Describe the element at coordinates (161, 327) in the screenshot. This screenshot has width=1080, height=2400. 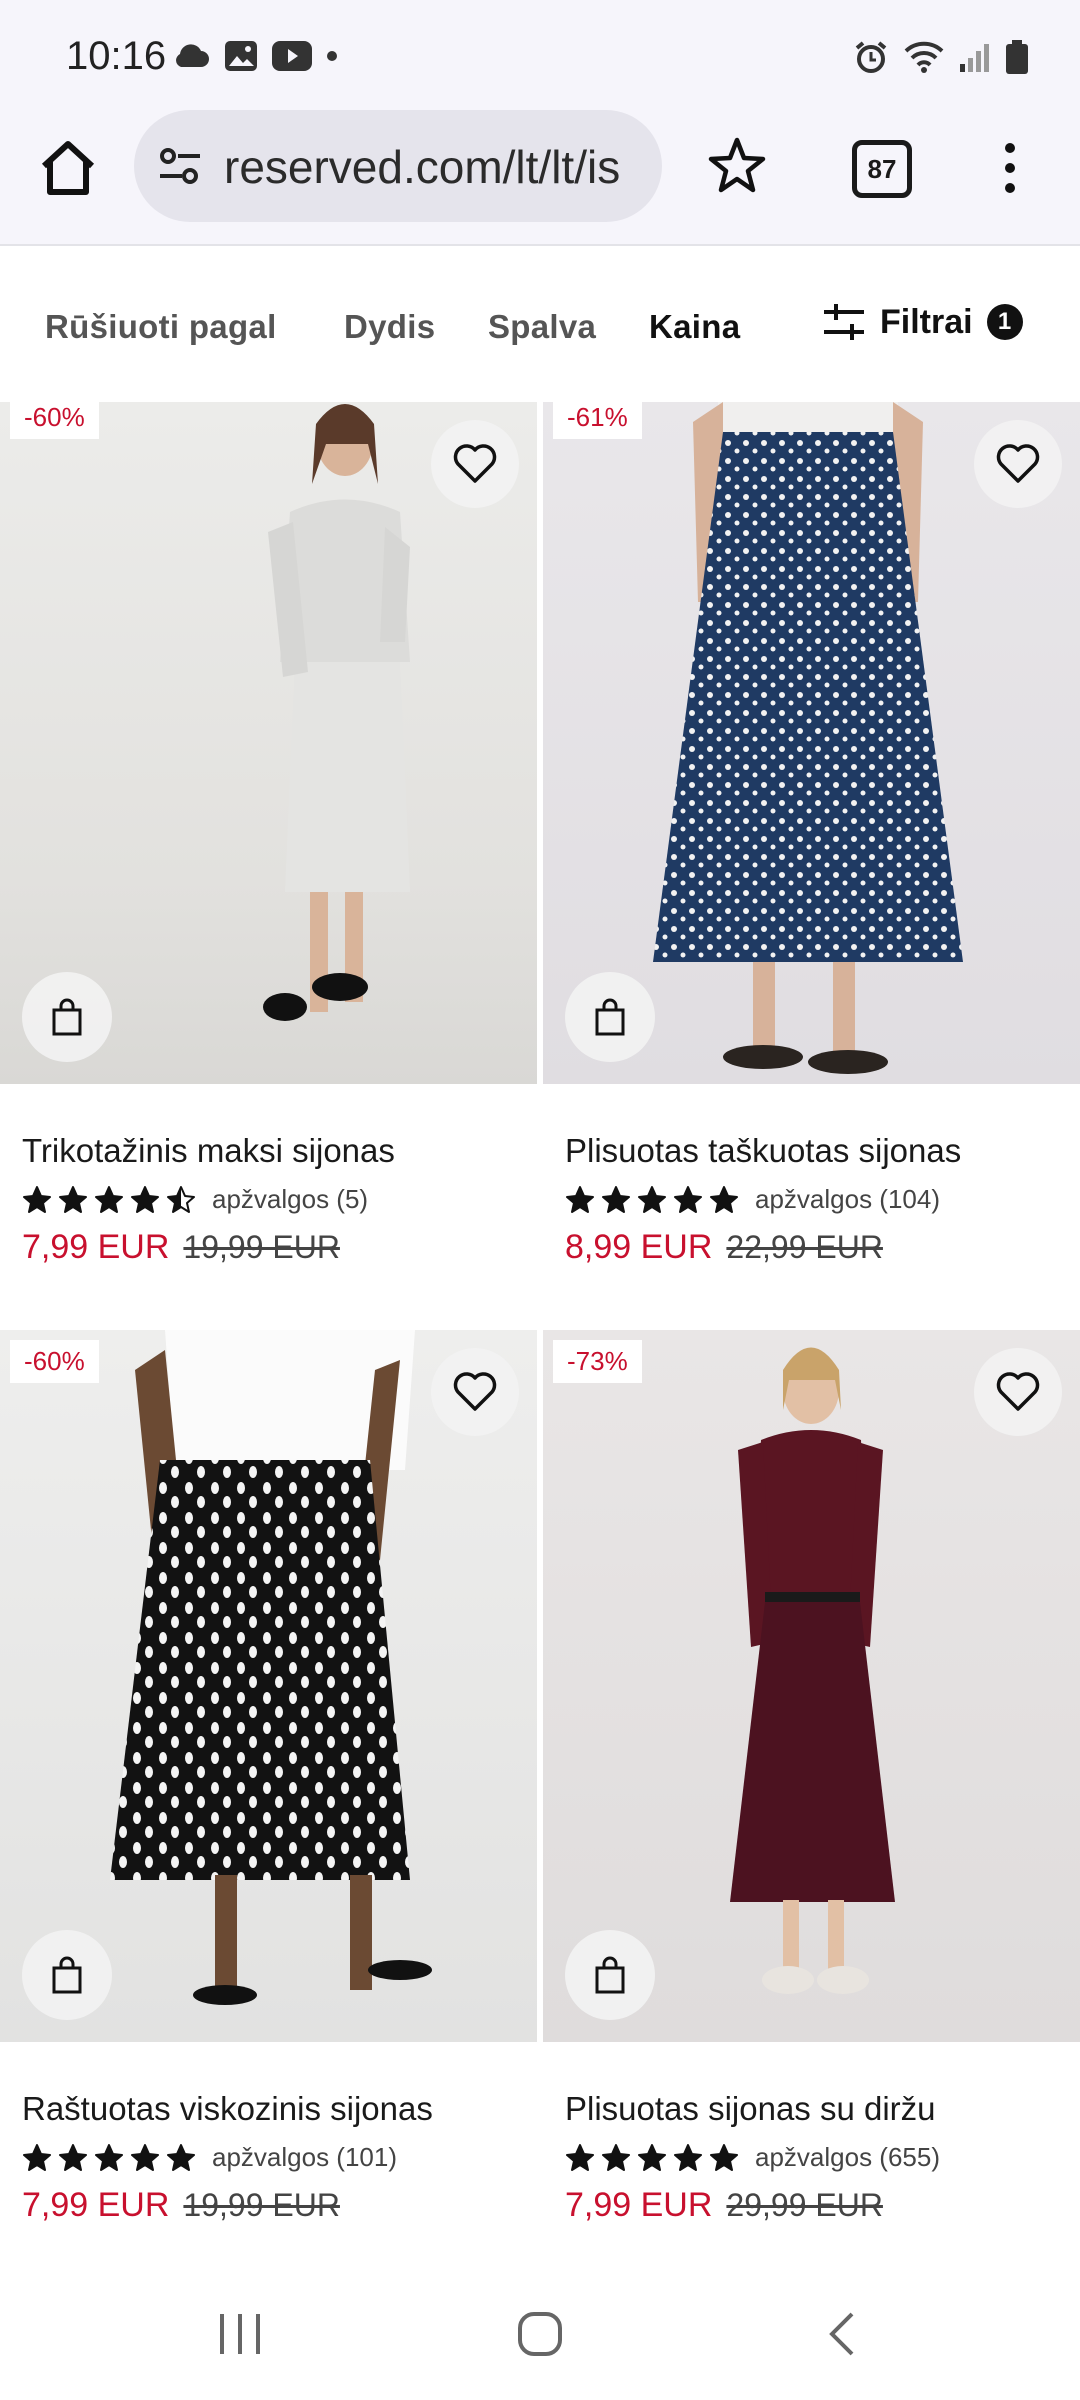
I see `sort-button: Rūšiuoti pagal` at that location.